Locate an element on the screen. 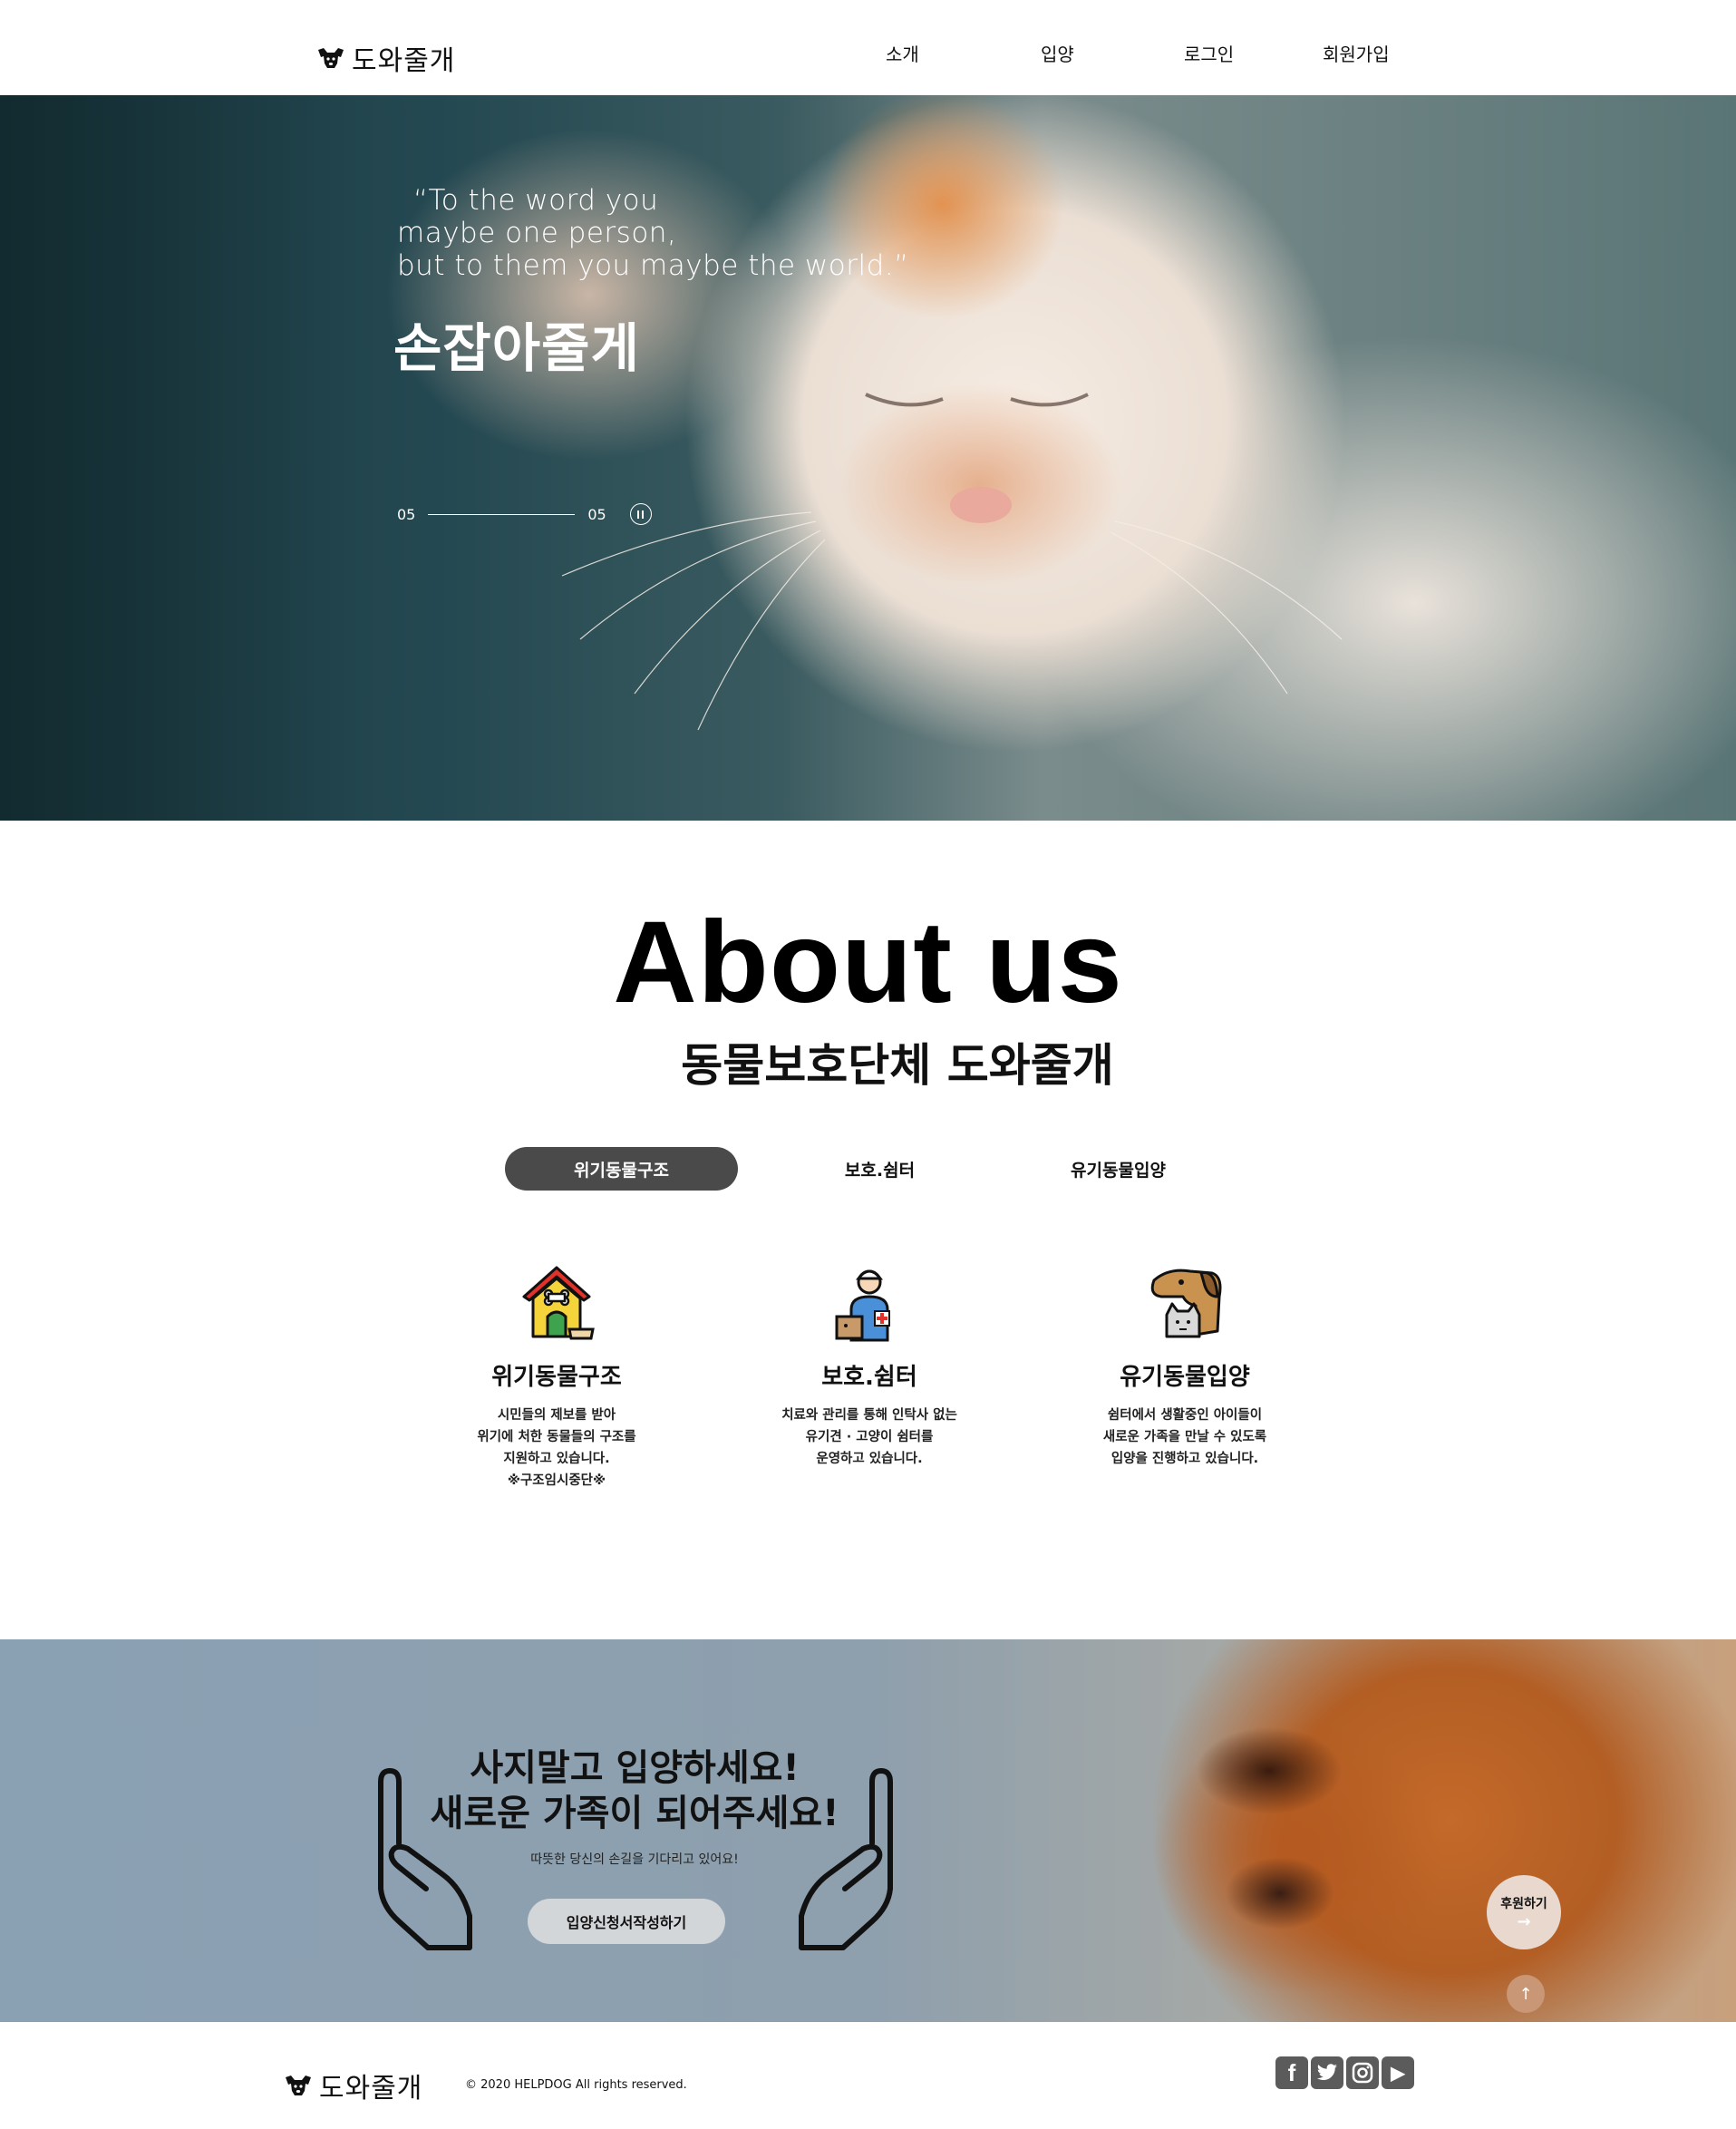 Image resolution: width=1736 pixels, height=2129 pixels. instagram-camera-glyph is located at coordinates (1362, 2073).